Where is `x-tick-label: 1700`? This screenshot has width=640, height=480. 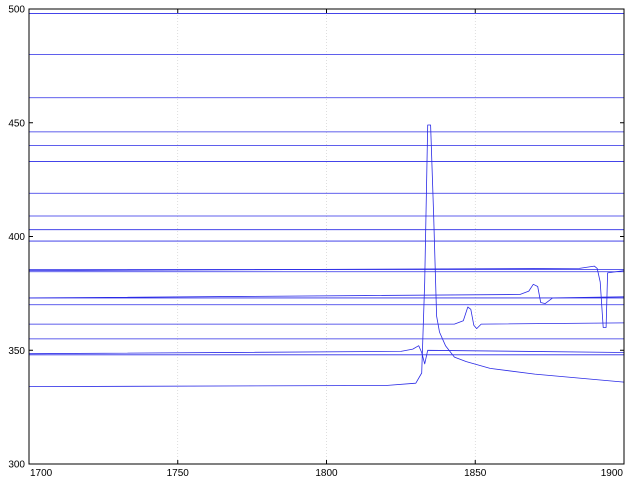
x-tick-label: 1700 is located at coordinates (41, 473).